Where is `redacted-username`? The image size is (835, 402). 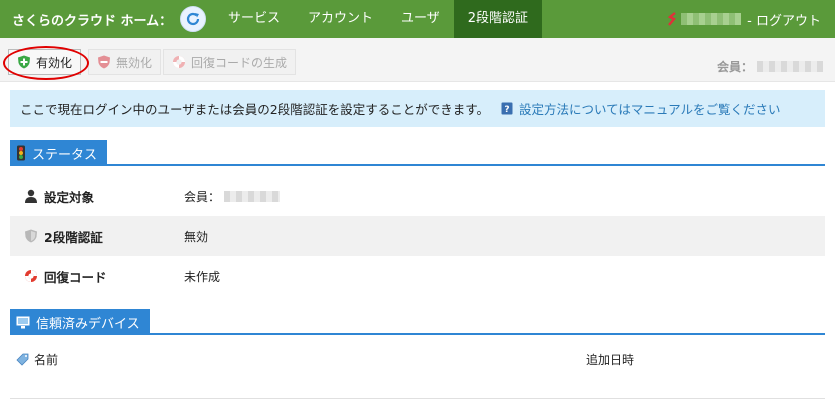
redacted-username is located at coordinates (711, 19).